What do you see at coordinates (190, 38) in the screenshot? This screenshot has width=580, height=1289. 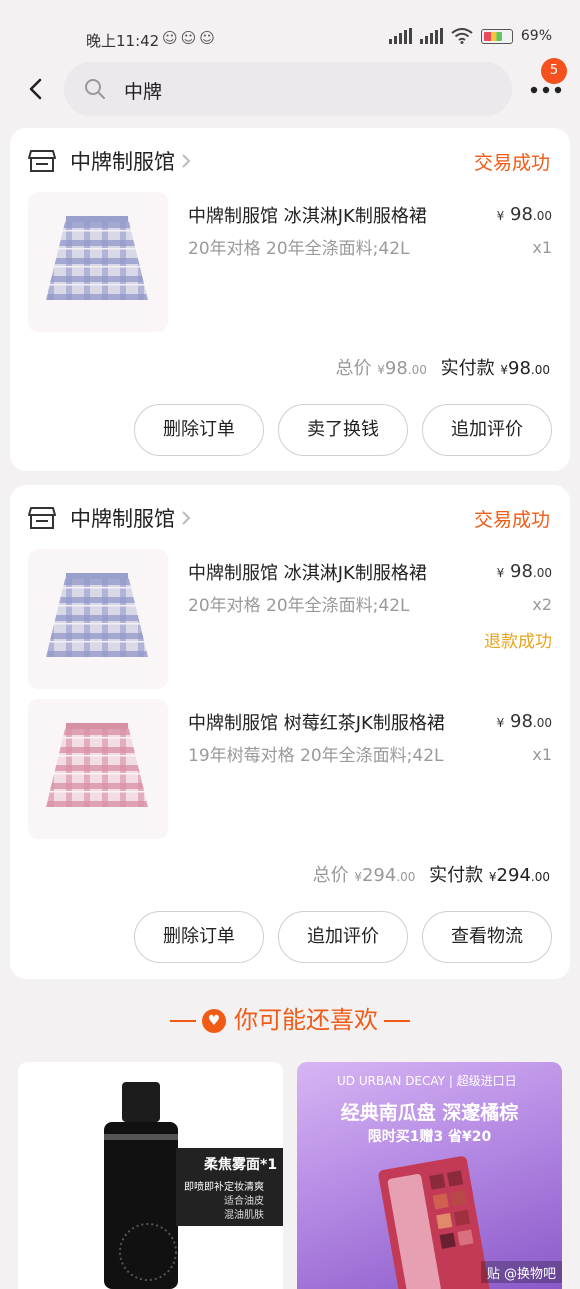 I see `notification-icons: ☺☺☺` at bounding box center [190, 38].